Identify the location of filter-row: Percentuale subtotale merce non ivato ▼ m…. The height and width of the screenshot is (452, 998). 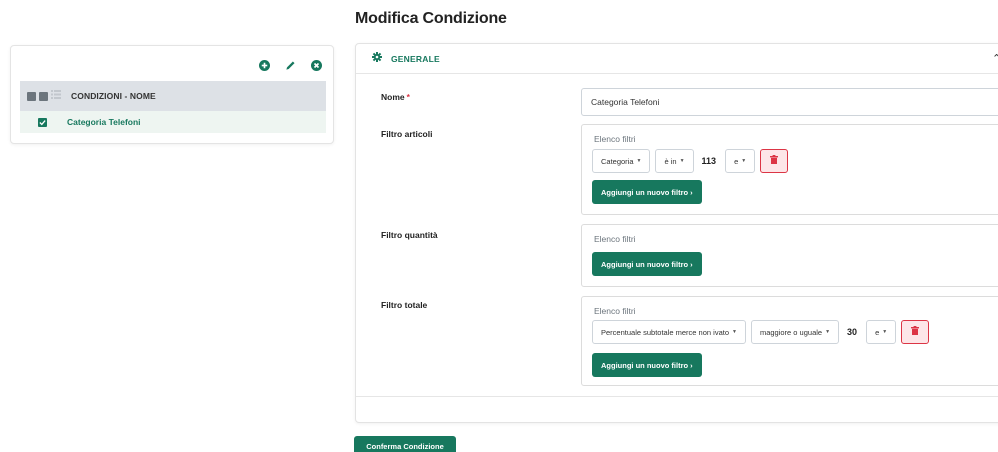
(761, 332).